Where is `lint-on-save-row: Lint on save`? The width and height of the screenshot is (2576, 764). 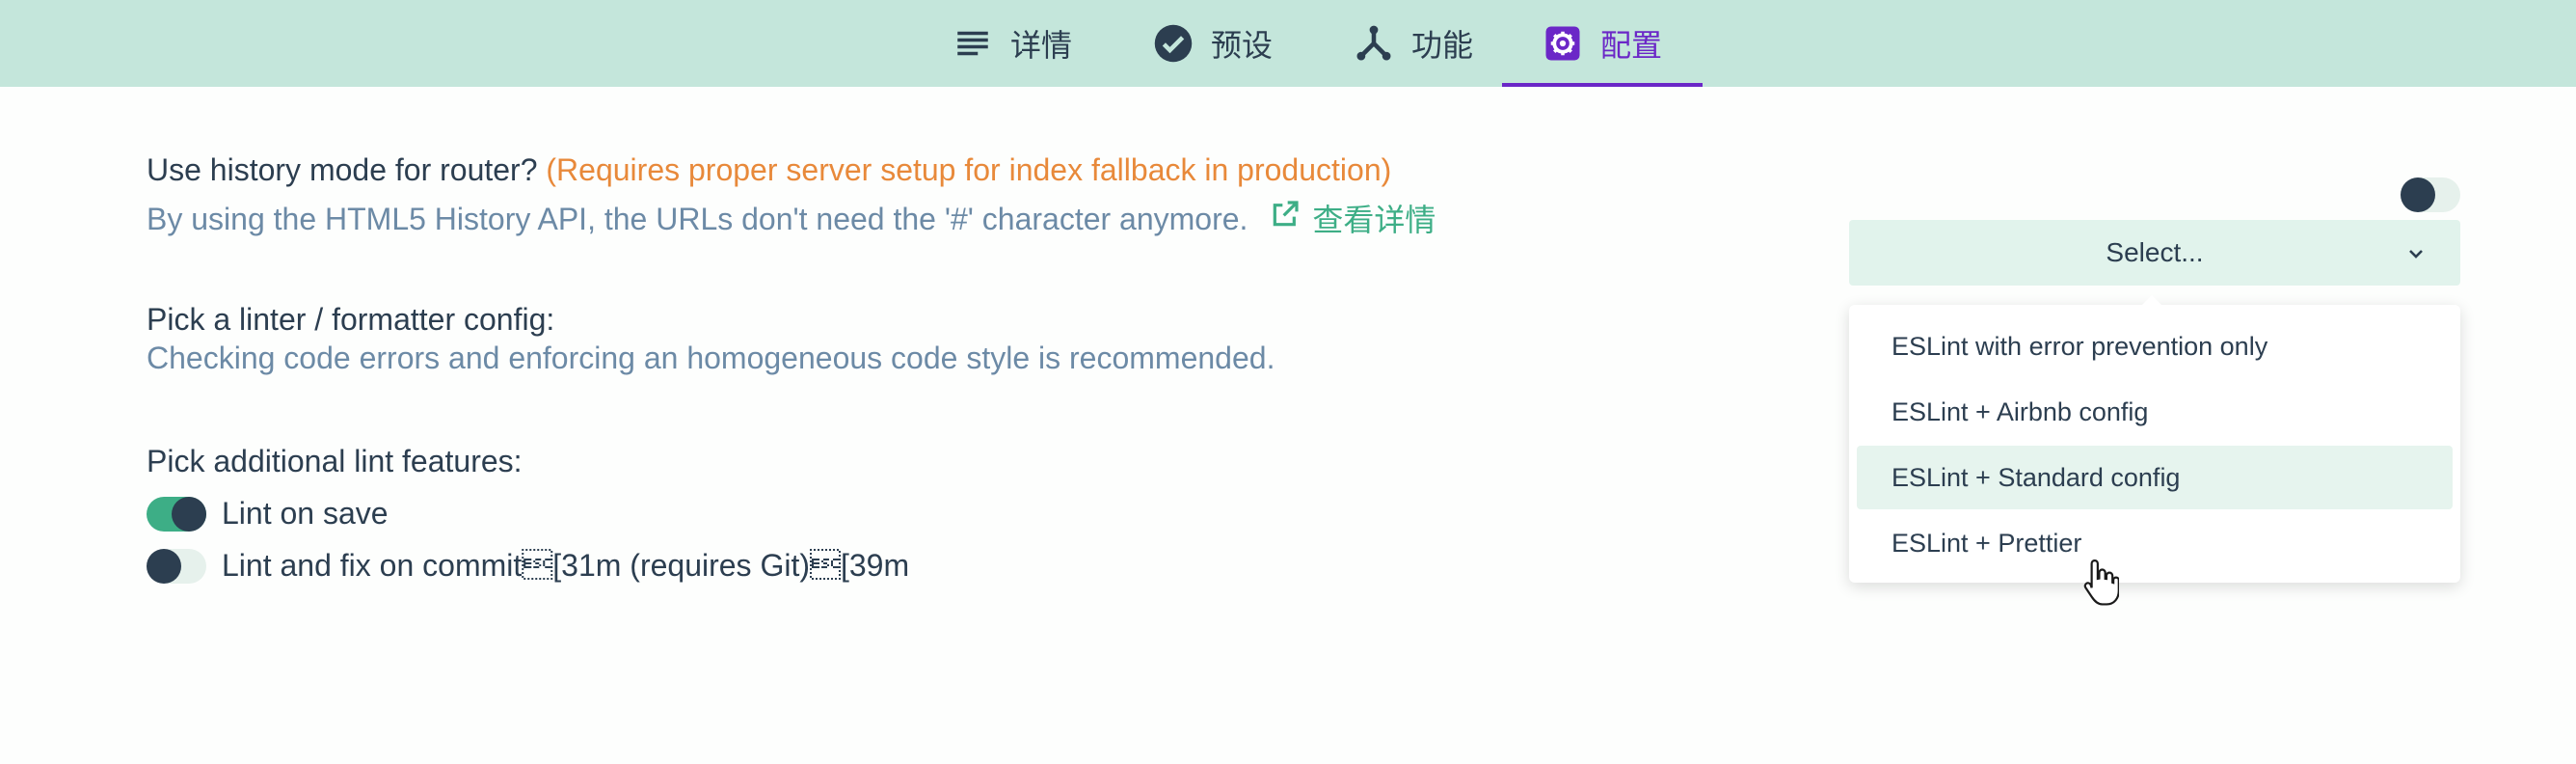
lint-on-save-row: Lint on save is located at coordinates (268, 514).